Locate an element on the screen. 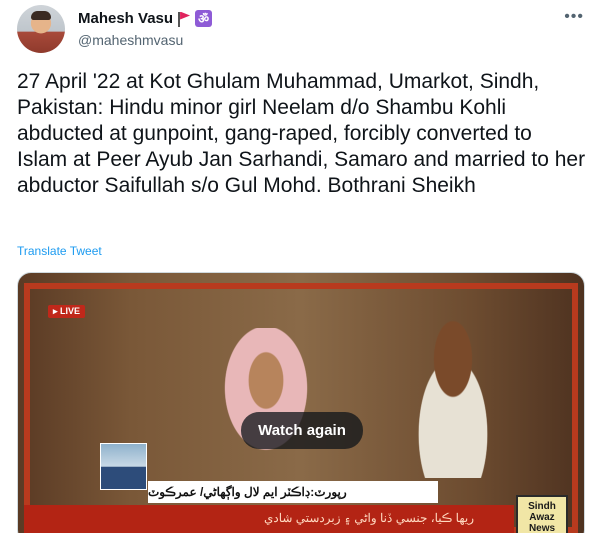 Image resolution: width=604 pixels, height=533 pixels. om-icon: ॐ is located at coordinates (204, 18).